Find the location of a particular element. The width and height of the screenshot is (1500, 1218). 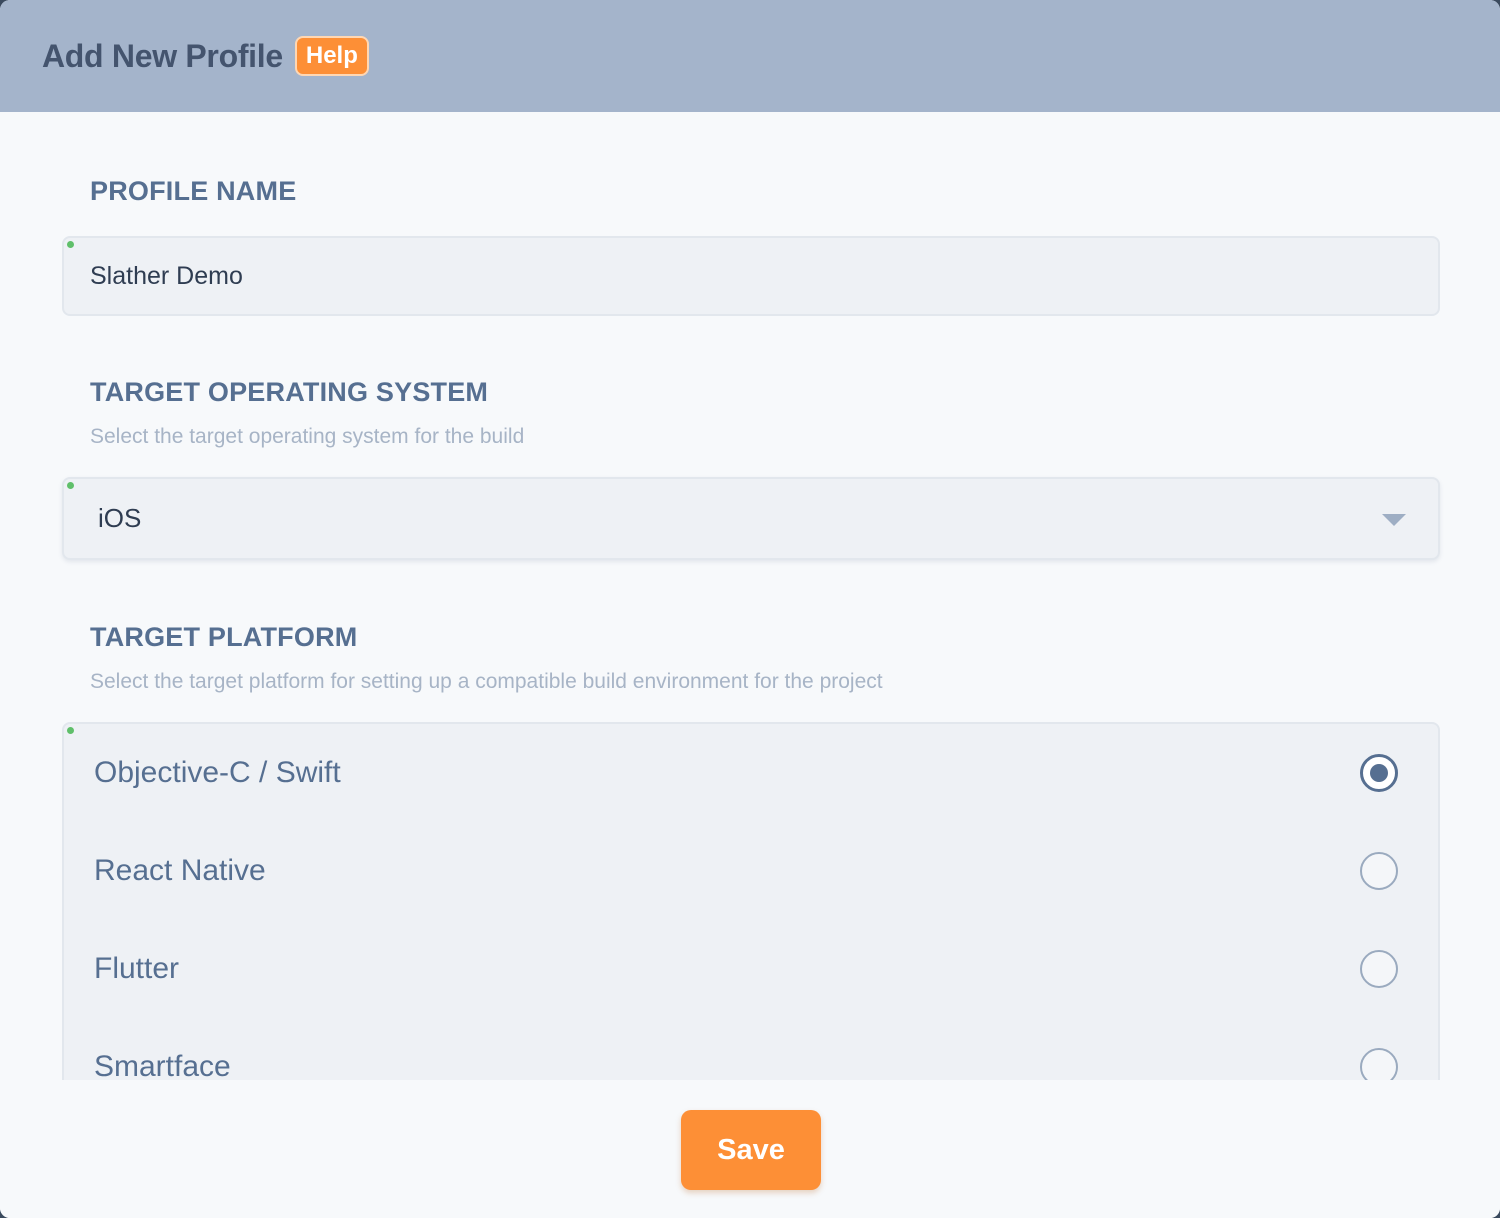

profile-name-label: PROFILE NAME is located at coordinates (193, 191).